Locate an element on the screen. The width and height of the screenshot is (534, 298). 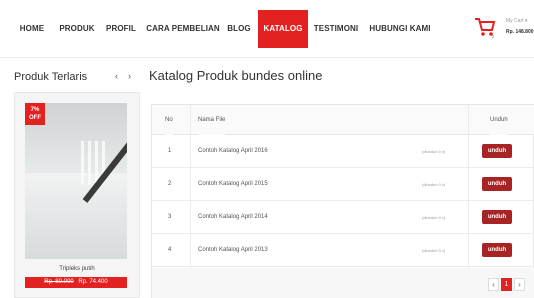
product-name: Tripleks putih is located at coordinates (77, 269).